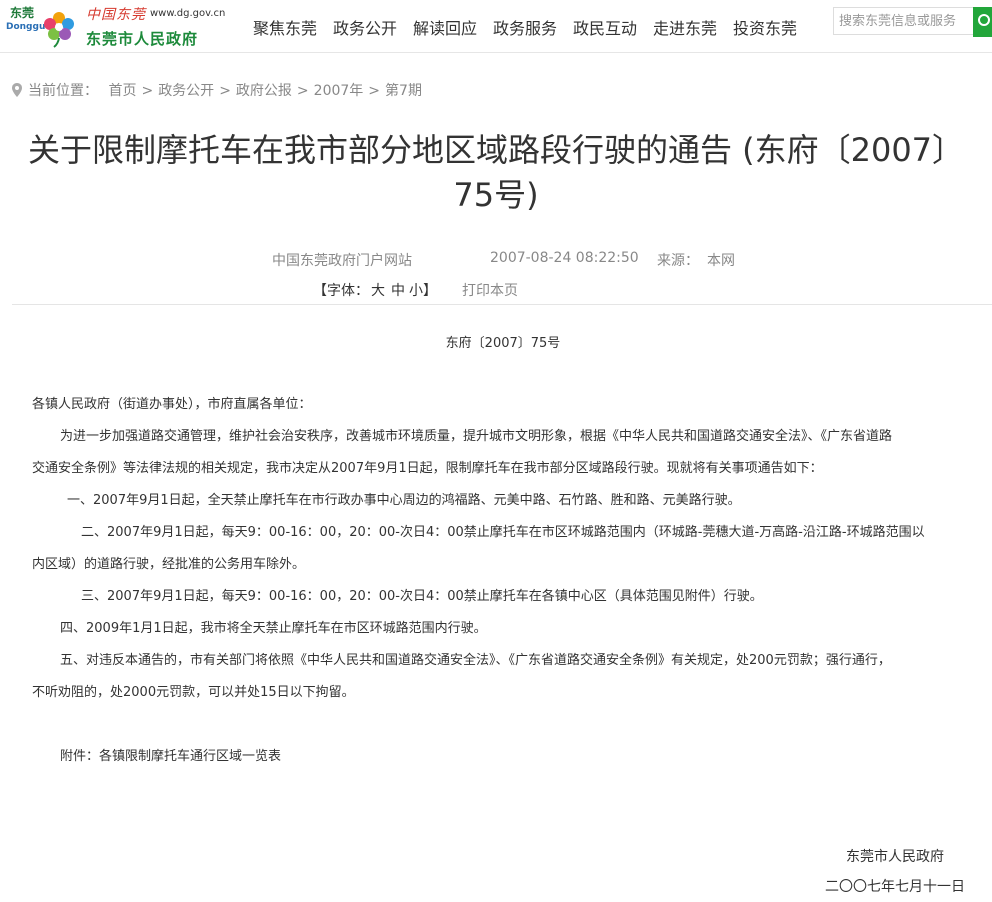 The width and height of the screenshot is (992, 902). Describe the element at coordinates (496, 173) in the screenshot. I see `page-title: 关于限制摩托车在我市部分地区域路段行驶的通告 (东府〔2007〕 75号)` at that location.